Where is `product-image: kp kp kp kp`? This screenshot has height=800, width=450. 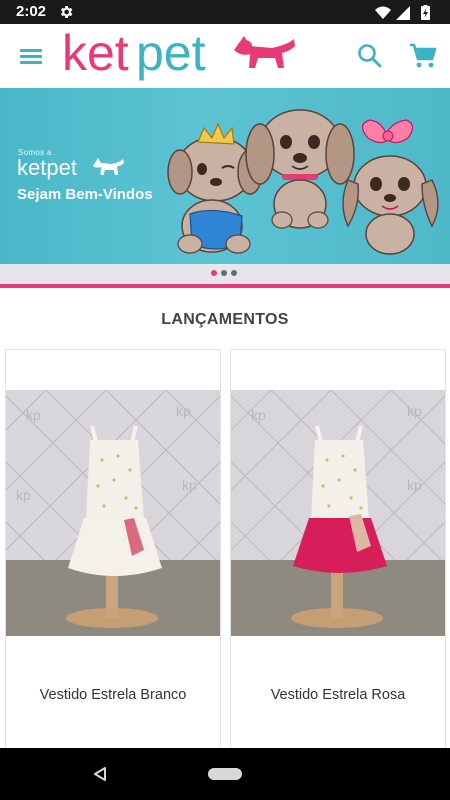
product-image: kp kp kp kp is located at coordinates (113, 513).